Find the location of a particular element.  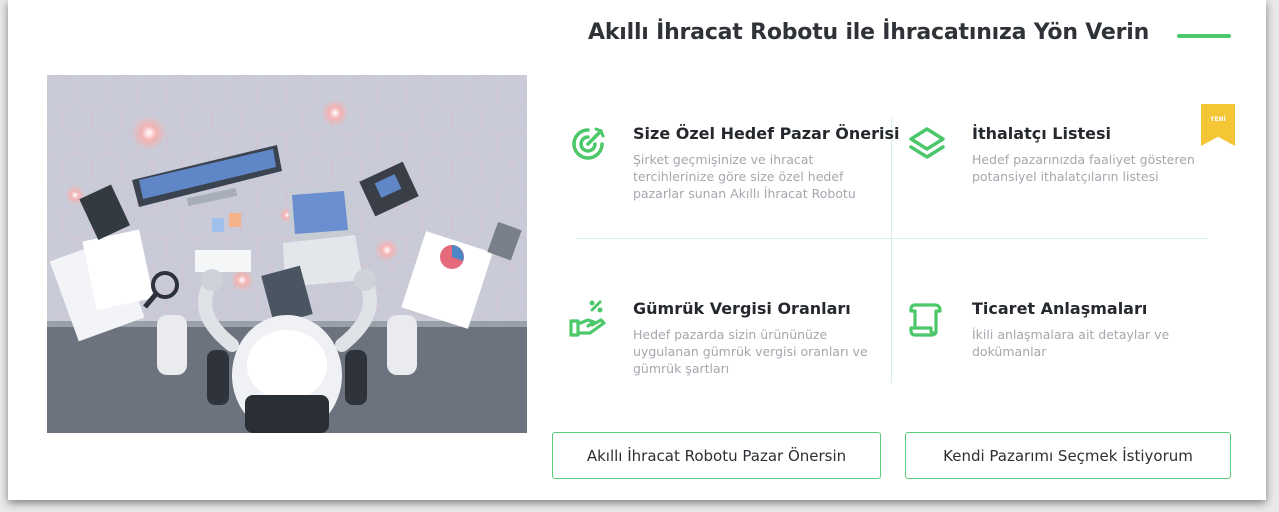

title-accent-bar is located at coordinates (1204, 36).